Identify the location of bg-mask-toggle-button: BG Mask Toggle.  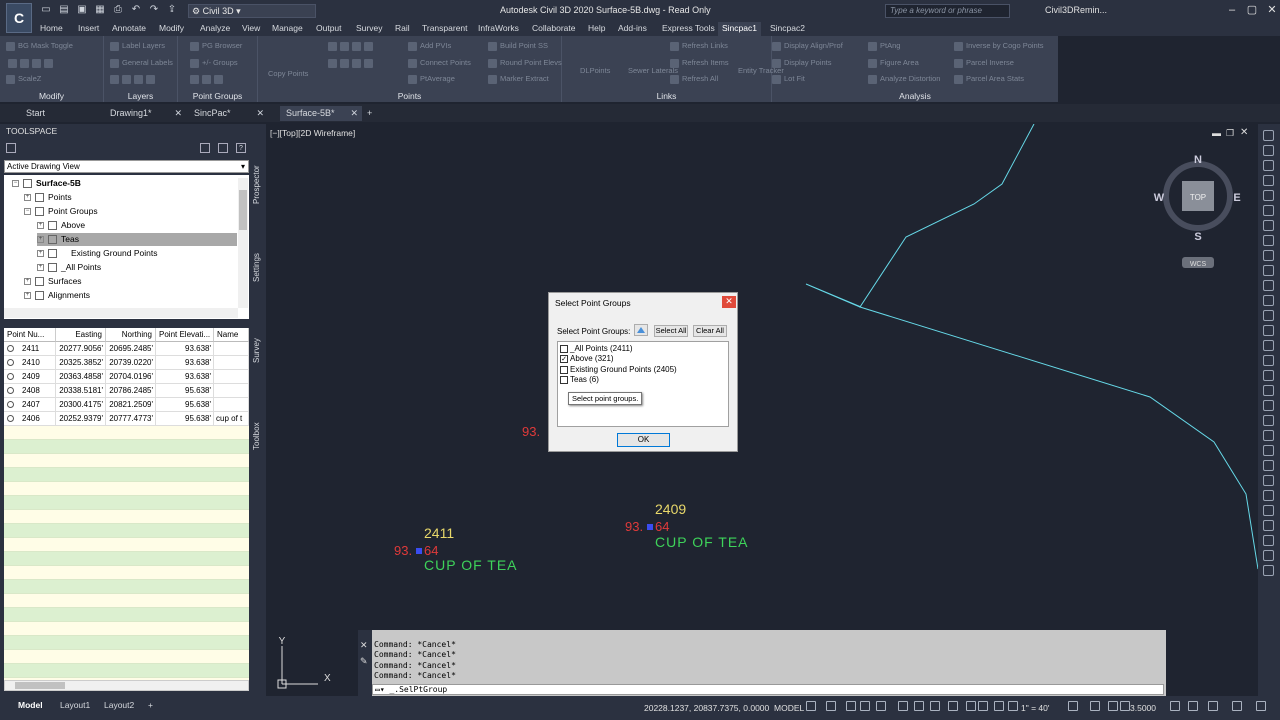
(39, 46).